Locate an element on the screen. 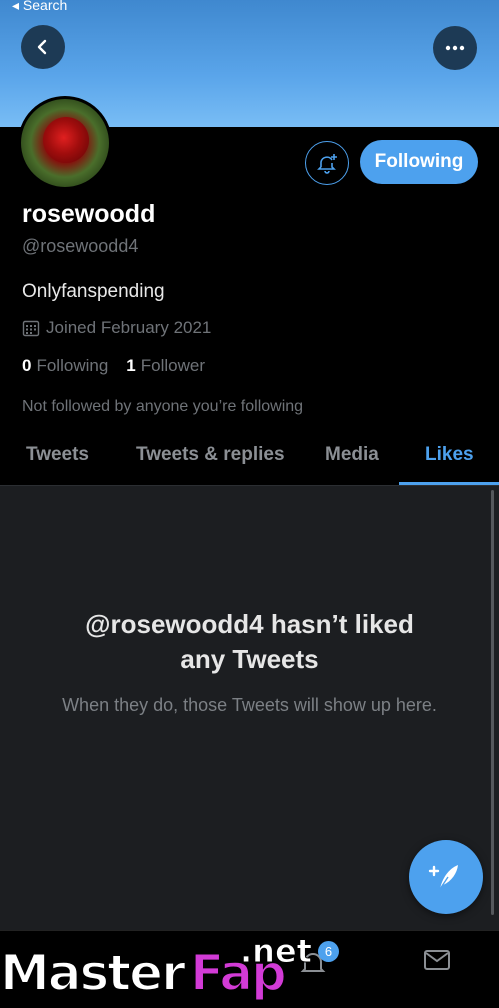 This screenshot has height=1008, width=499. chevron-left-icon is located at coordinates (42, 47).